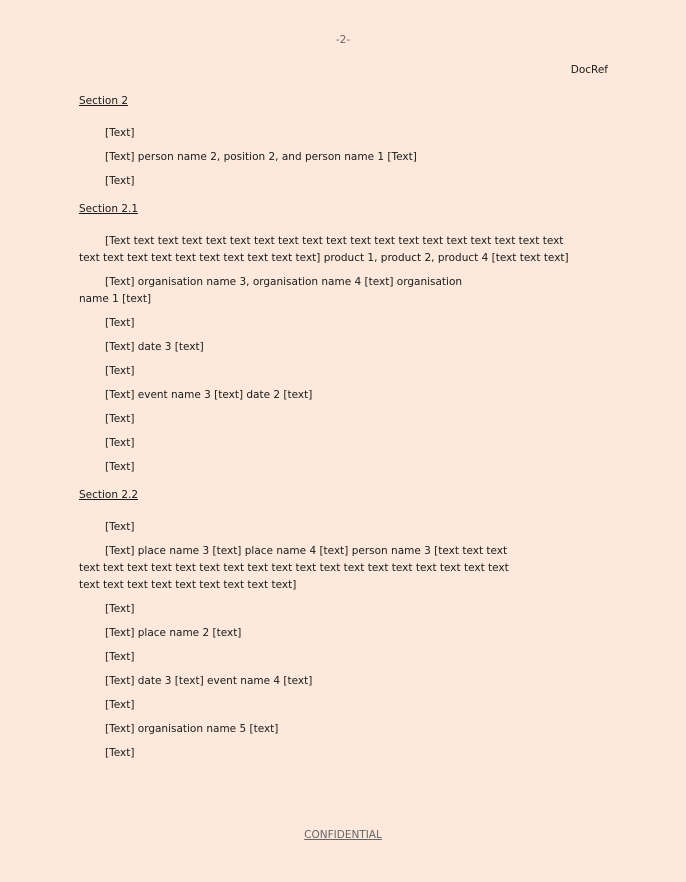  Describe the element at coordinates (589, 70) in the screenshot. I see `doc-ref: DocRef` at that location.